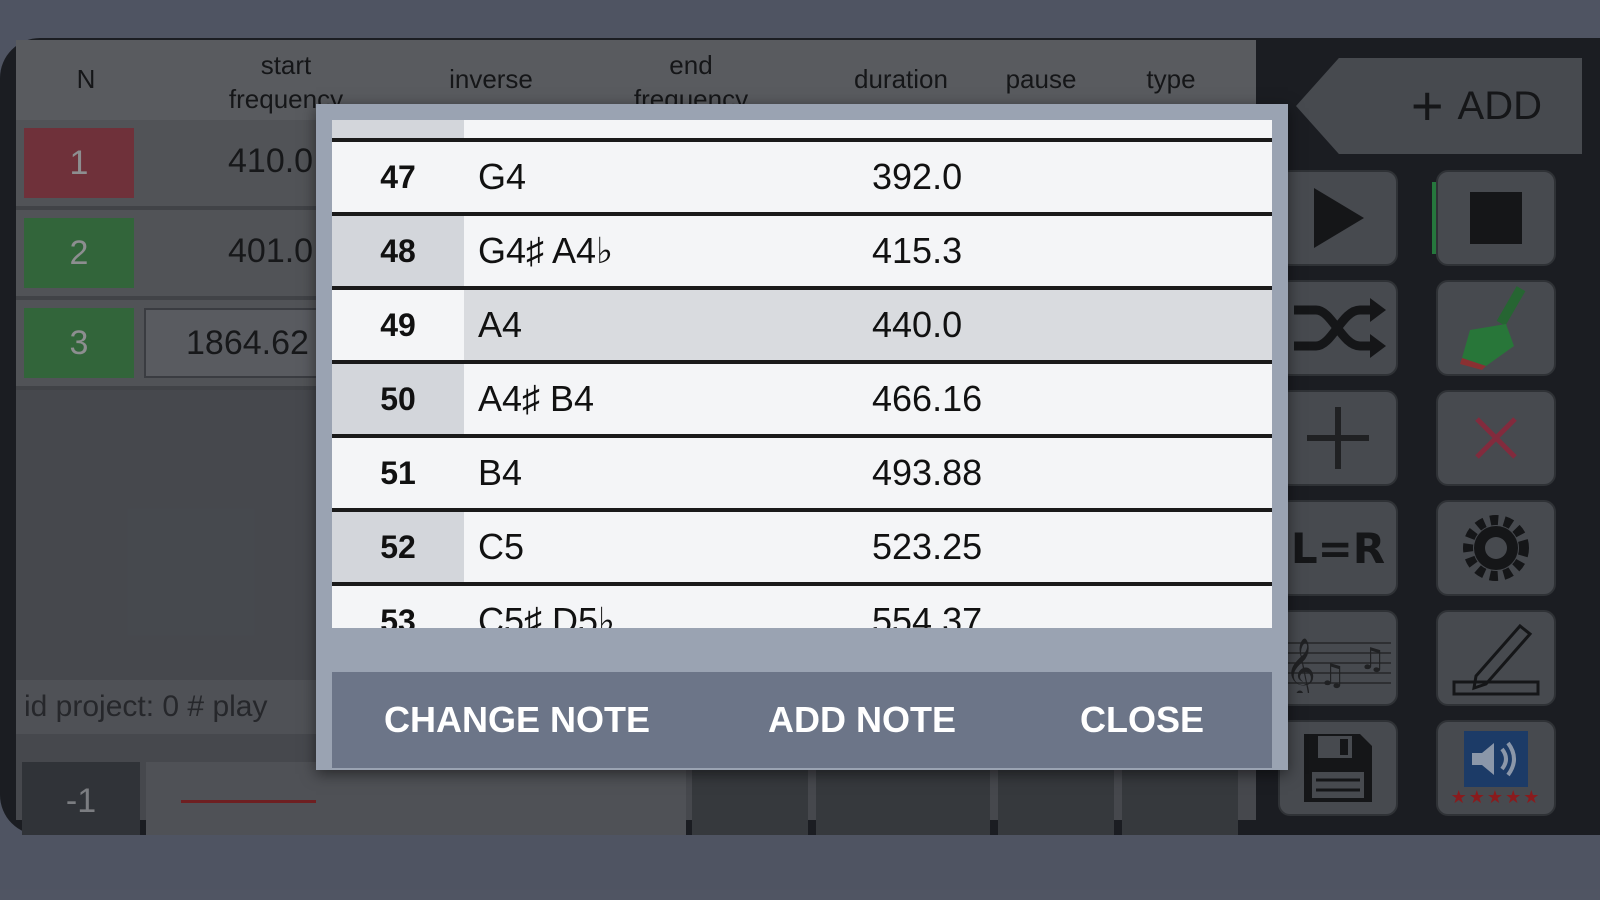 This screenshot has width=1600, height=900. I want to click on note-number: 53, so click(398, 615).